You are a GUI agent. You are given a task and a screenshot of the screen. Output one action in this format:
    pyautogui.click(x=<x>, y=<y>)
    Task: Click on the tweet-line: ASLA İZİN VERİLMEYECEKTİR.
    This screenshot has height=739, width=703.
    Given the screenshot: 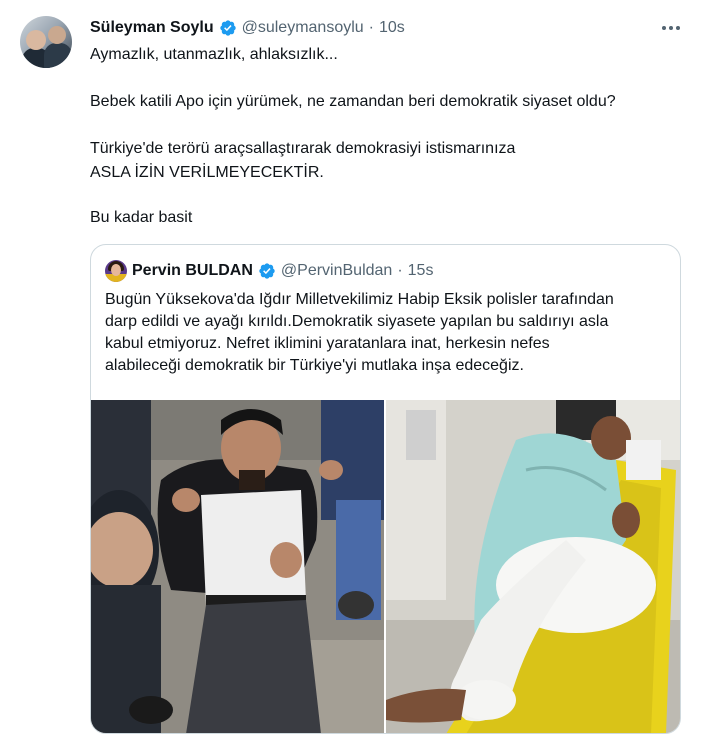 What is the action you would take?
    pyautogui.click(x=207, y=172)
    